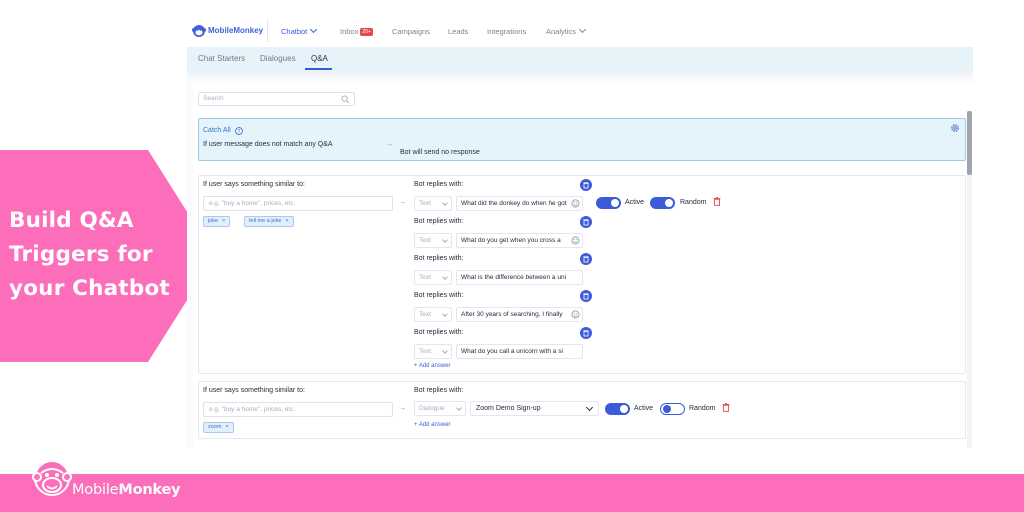  Describe the element at coordinates (356, 32) in the screenshot. I see `nav-inbox: Inbox 20+` at that location.